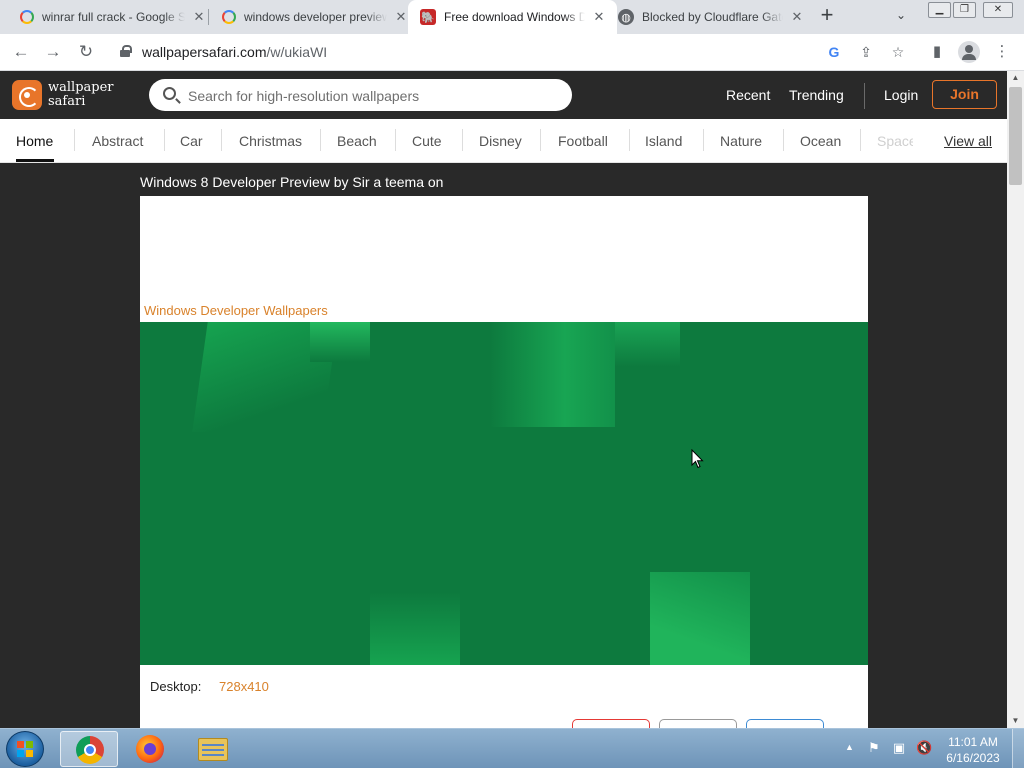 This screenshot has width=1024, height=768. I want to click on globe-icon: ◍, so click(626, 17).